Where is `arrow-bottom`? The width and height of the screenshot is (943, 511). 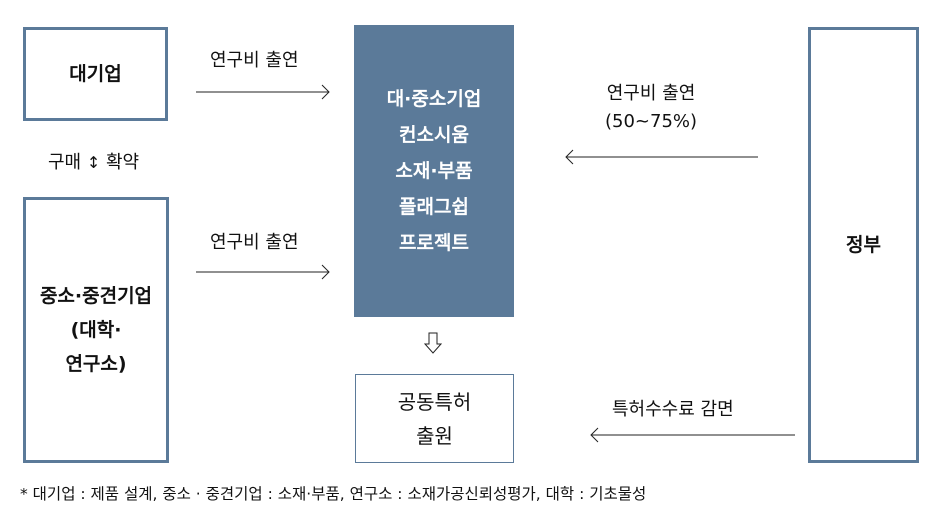 arrow-bottom is located at coordinates (263, 272).